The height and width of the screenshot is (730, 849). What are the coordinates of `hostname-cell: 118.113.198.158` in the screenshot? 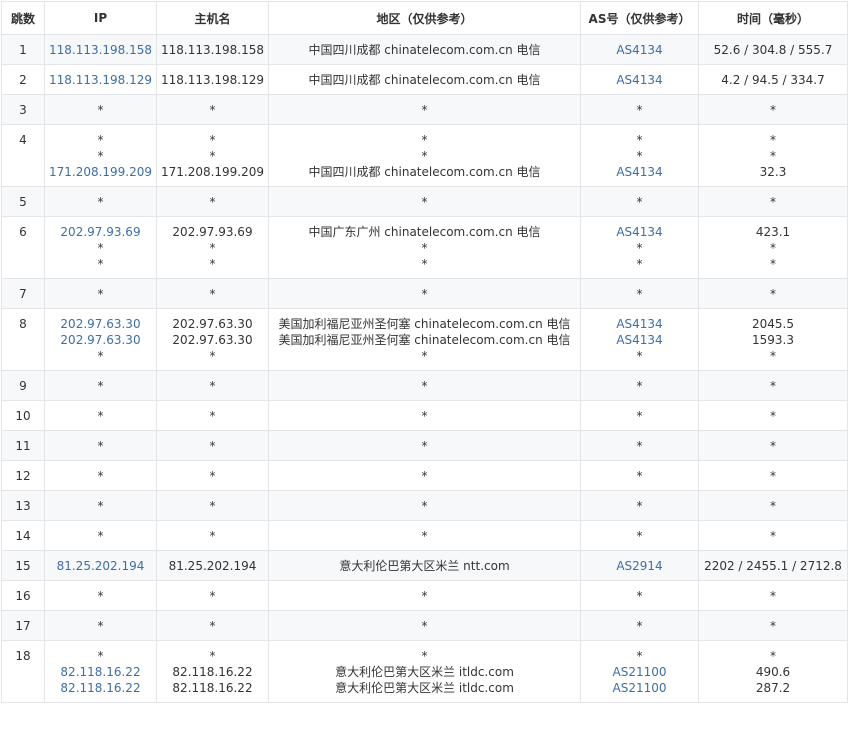 It's located at (212, 49).